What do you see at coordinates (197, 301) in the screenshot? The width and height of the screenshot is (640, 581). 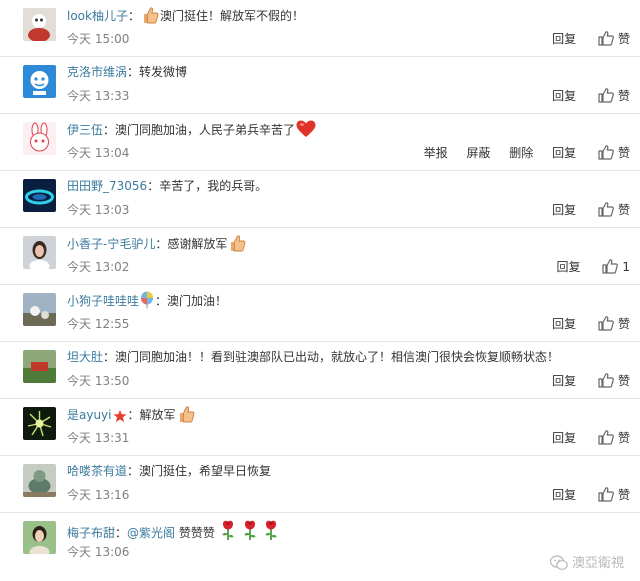 I see `comment-text: 澳门加油！` at bounding box center [197, 301].